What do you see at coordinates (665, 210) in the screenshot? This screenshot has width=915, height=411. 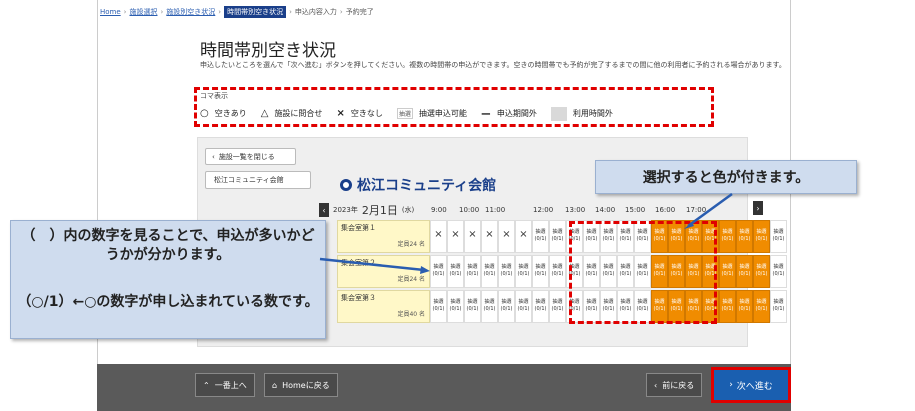 I see `time-label: 16:00` at bounding box center [665, 210].